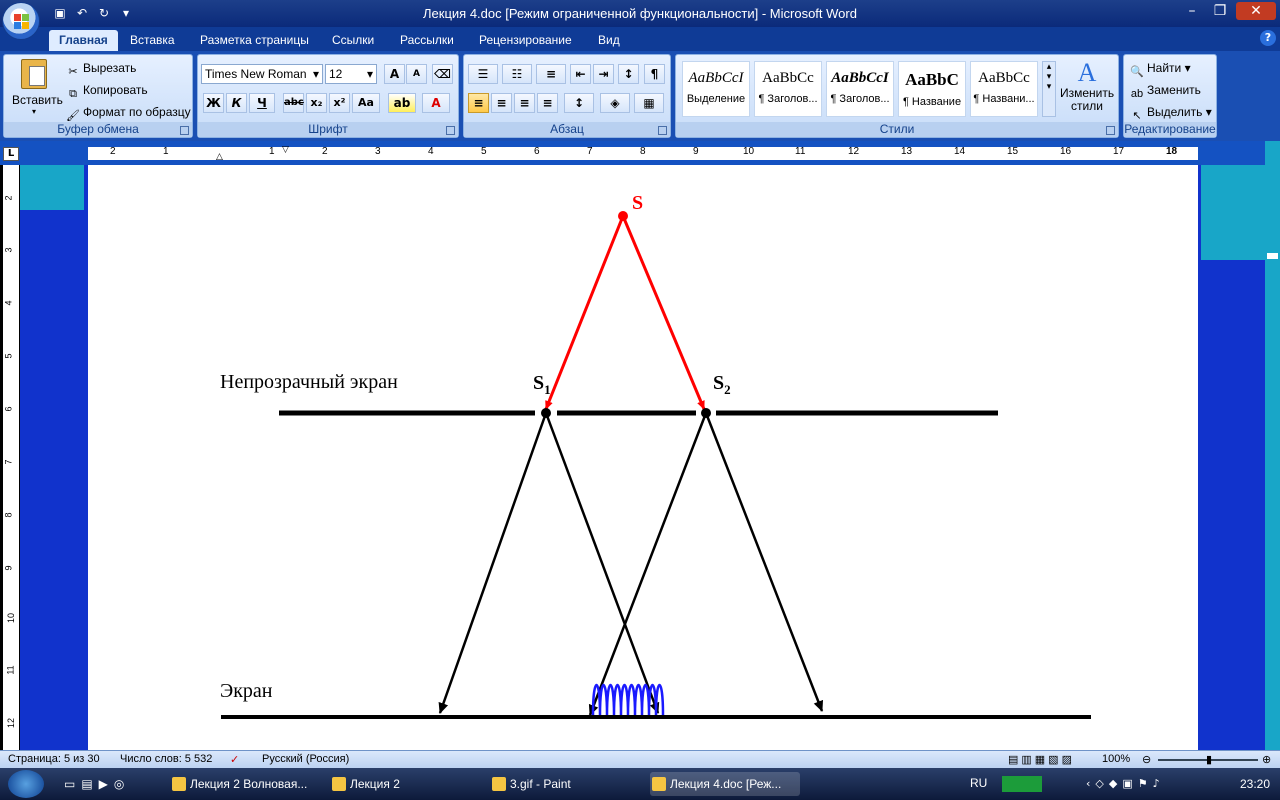  Describe the element at coordinates (580, 74) in the screenshot. I see `decrease-indent-icon: ⇤` at that location.